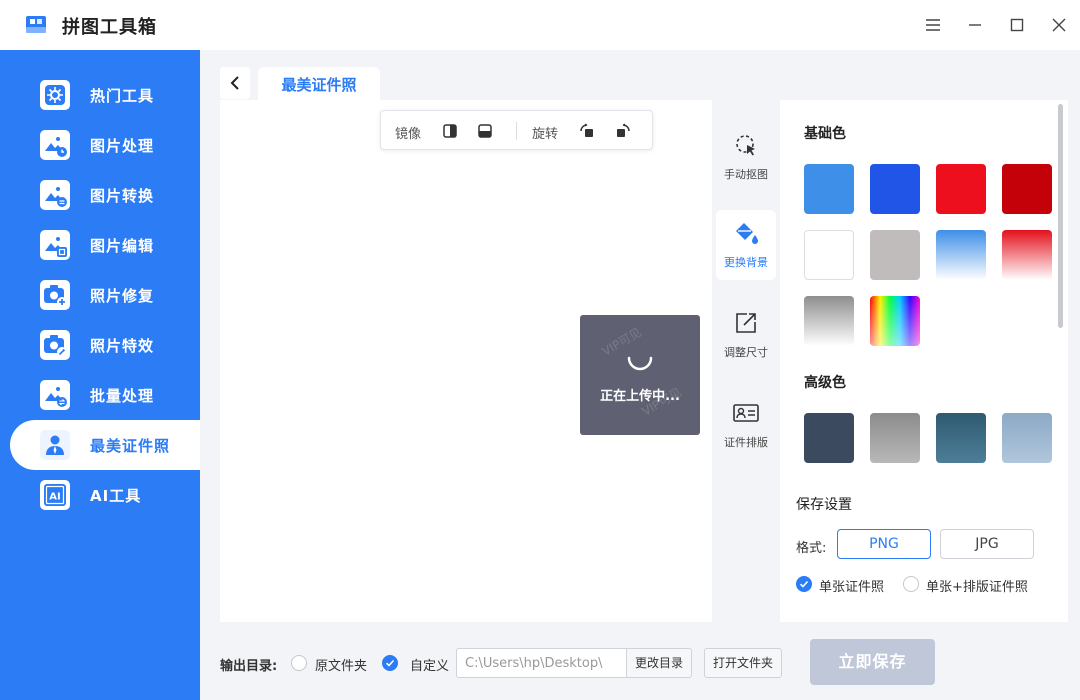 This screenshot has height=700, width=1080. I want to click on output-path-input, so click(541, 663).